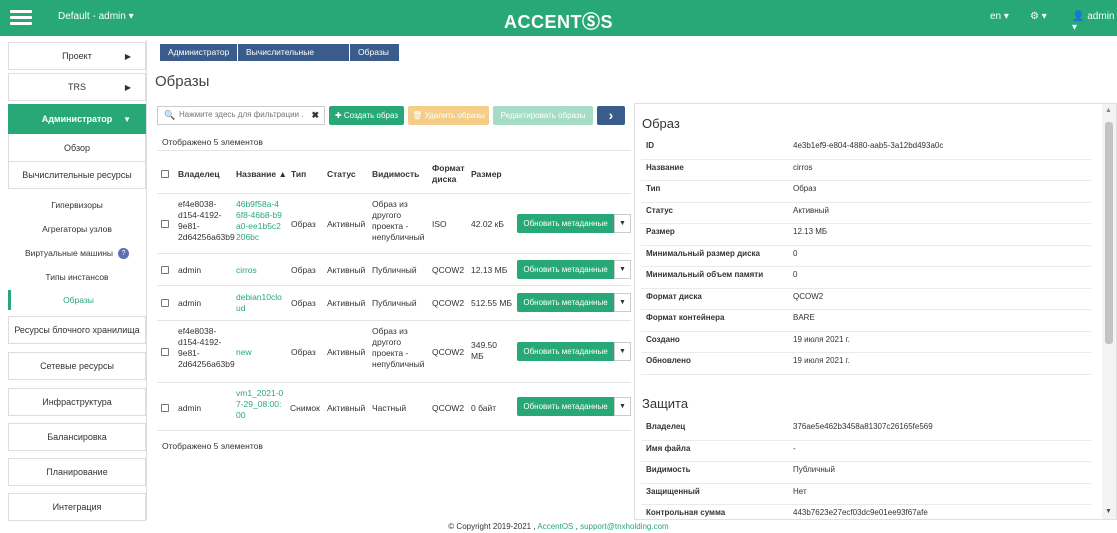 The height and width of the screenshot is (533, 1117). What do you see at coordinates (293, 59) in the screenshot?
I see `breadcrumb-compute: Вычислительные ресурсы` at bounding box center [293, 59].